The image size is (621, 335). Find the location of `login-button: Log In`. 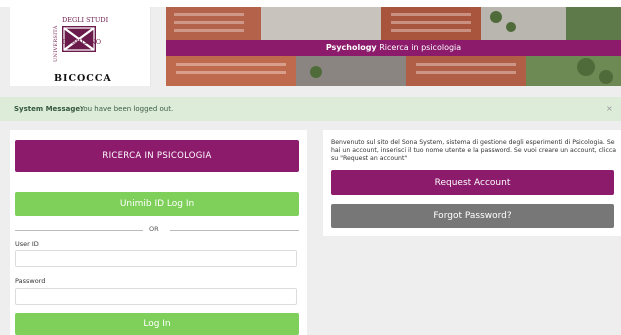

login-button: Log In is located at coordinates (157, 324).